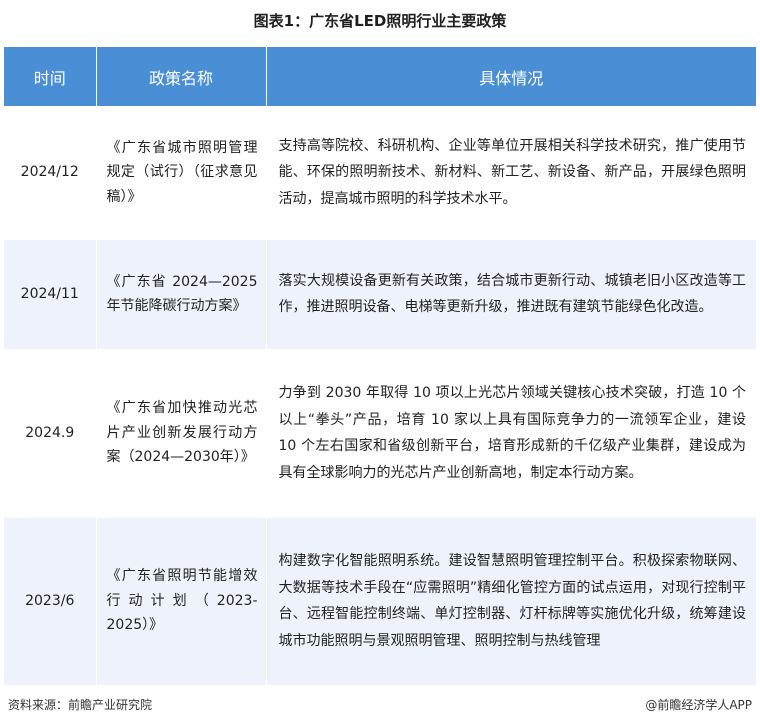 The width and height of the screenshot is (760, 725). Describe the element at coordinates (181, 601) in the screenshot. I see `row-policy-name: 《广东省照明节能增效行动计划（2023-2025）》` at that location.